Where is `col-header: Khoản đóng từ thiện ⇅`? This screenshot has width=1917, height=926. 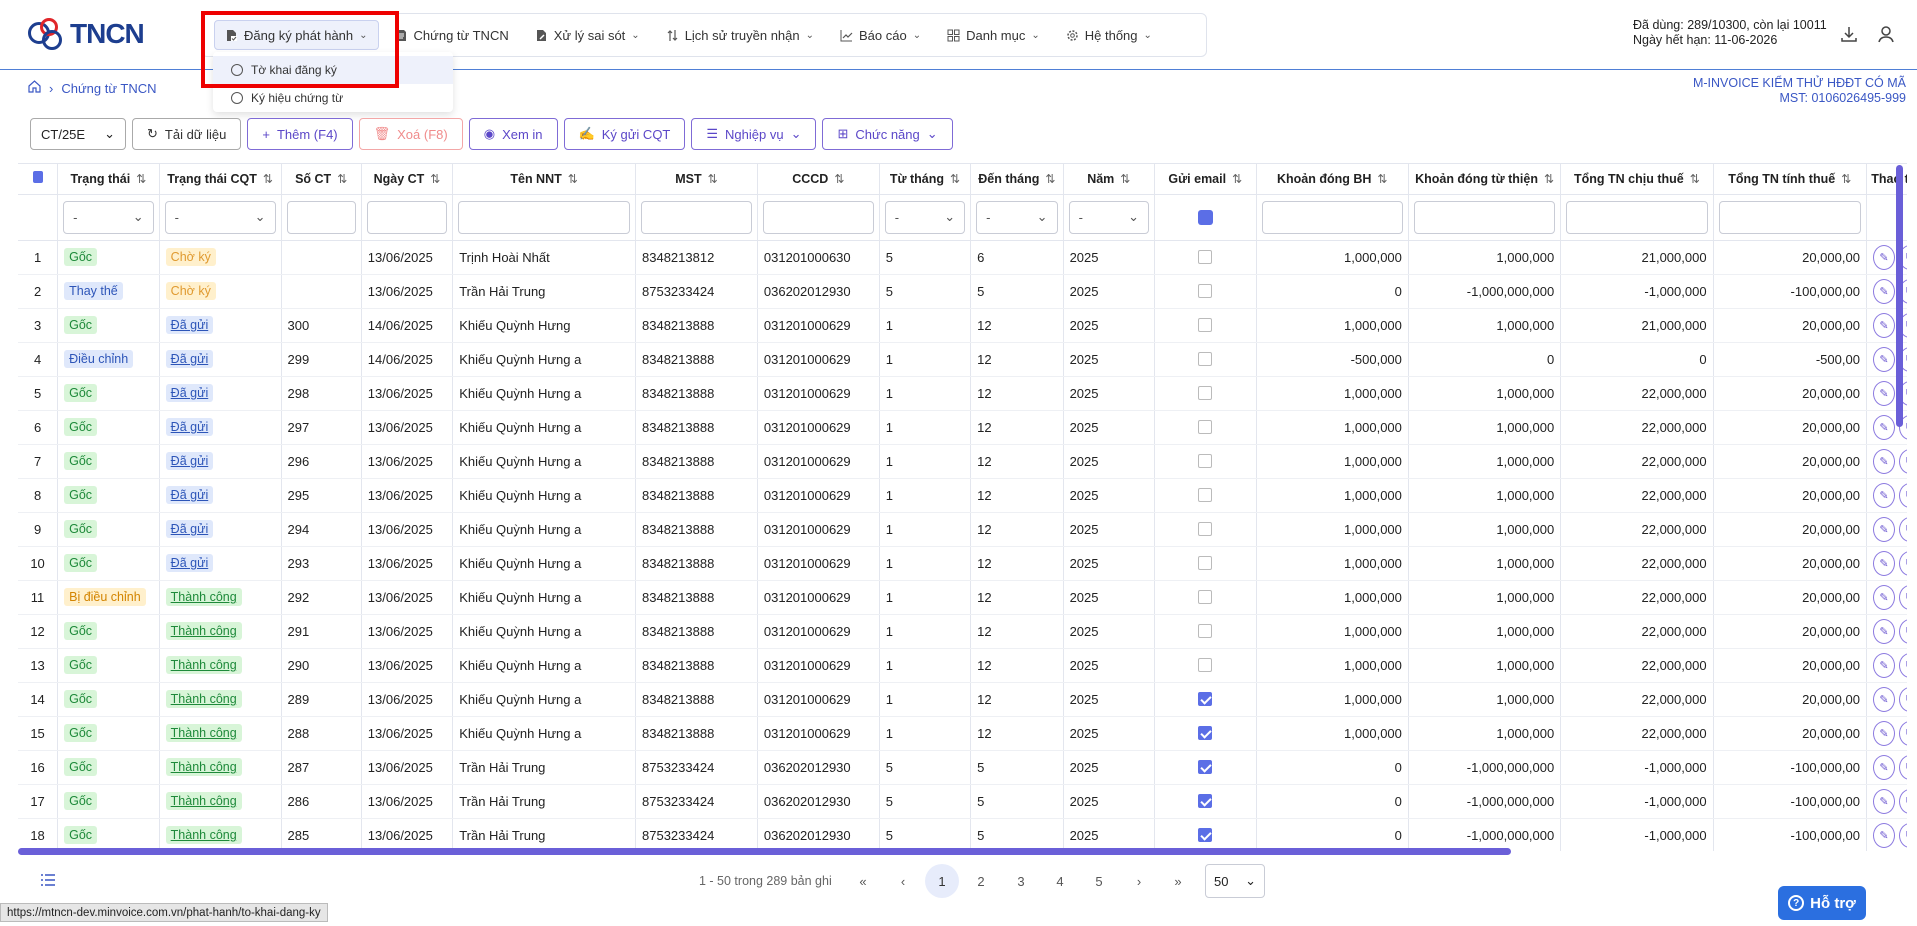
col-header: Khoản đóng từ thiện ⇅ is located at coordinates (1485, 179).